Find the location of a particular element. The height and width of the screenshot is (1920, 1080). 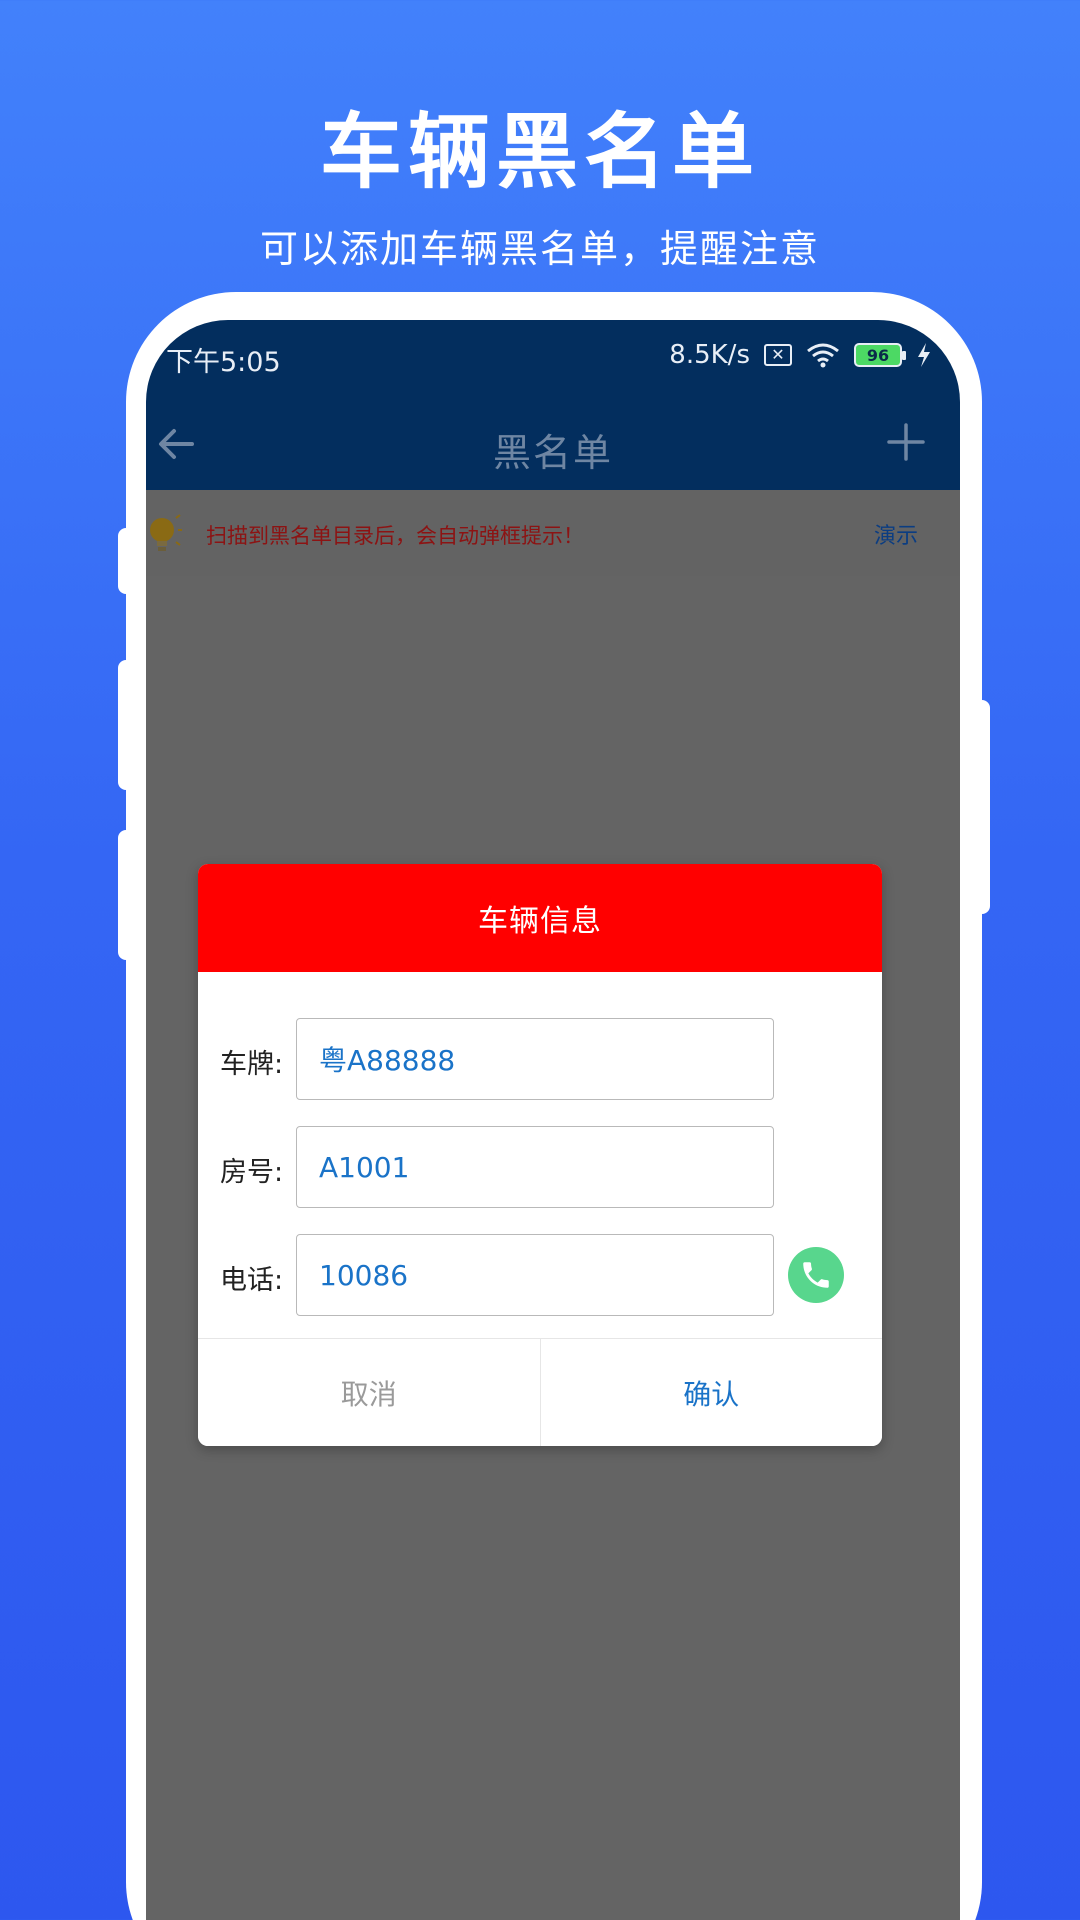

phone-input is located at coordinates (535, 1275).